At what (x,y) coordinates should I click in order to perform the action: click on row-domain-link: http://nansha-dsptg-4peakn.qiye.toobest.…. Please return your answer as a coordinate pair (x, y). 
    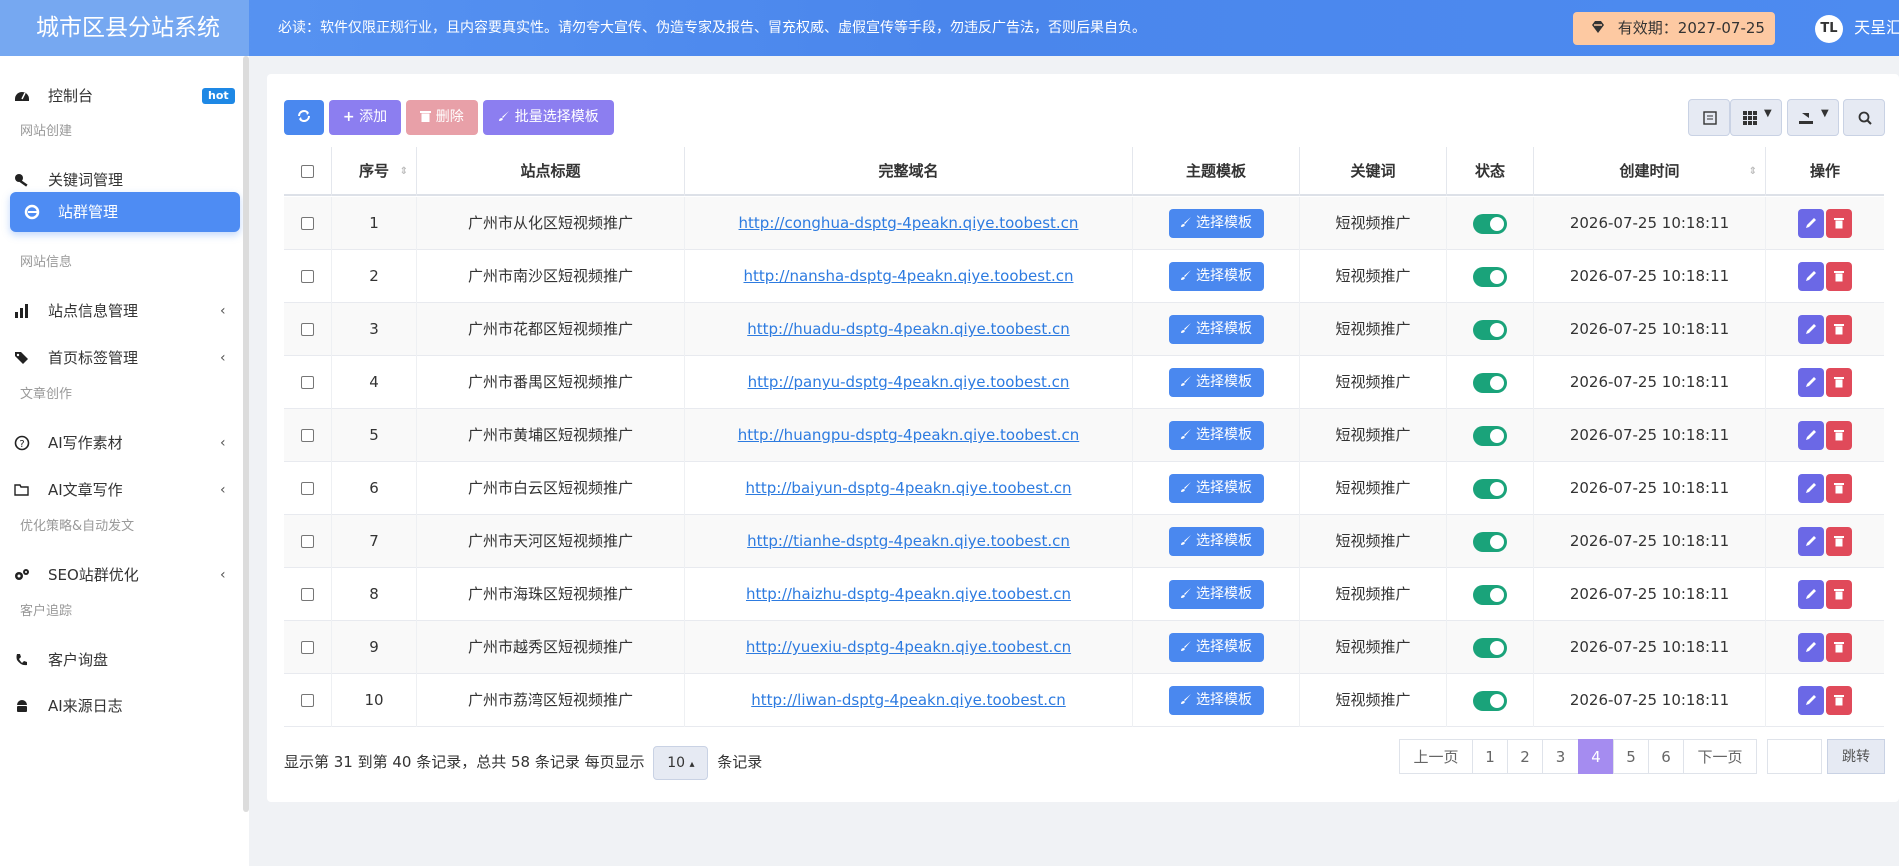
    Looking at the image, I should click on (909, 276).